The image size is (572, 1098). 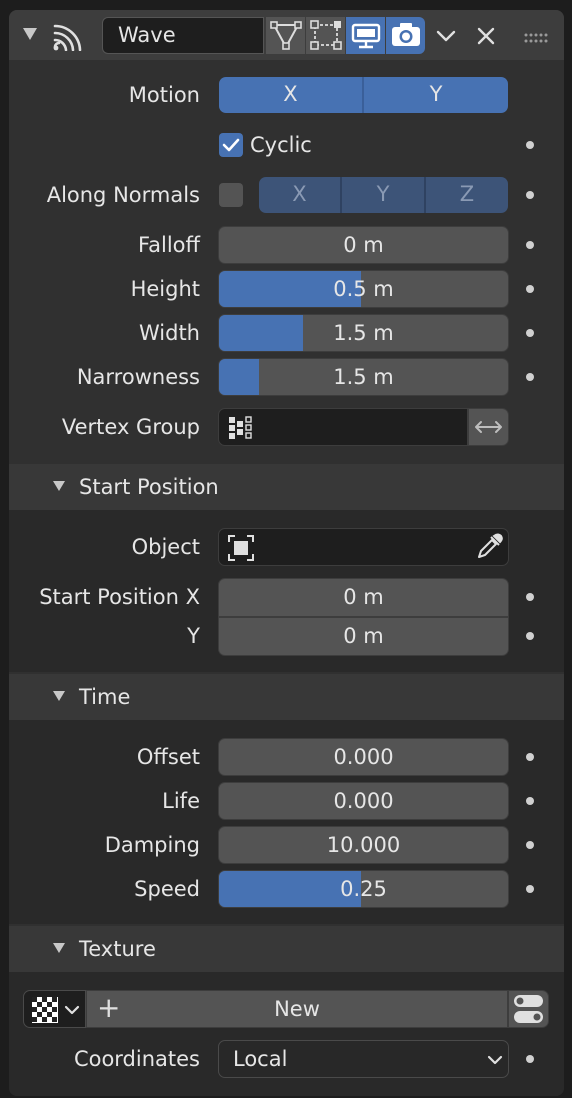 I want to click on vertex-group-invert-button, so click(x=488, y=427).